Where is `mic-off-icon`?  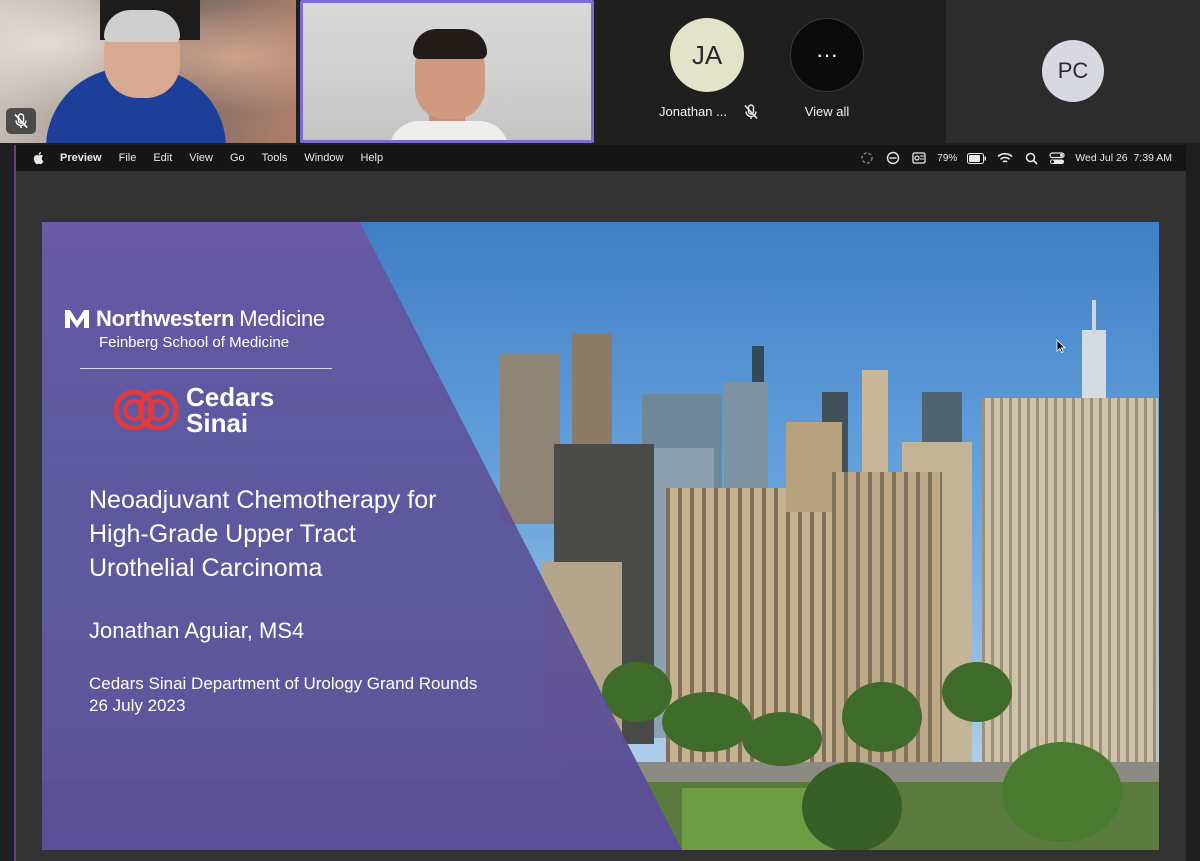
mic-off-icon is located at coordinates (21, 121).